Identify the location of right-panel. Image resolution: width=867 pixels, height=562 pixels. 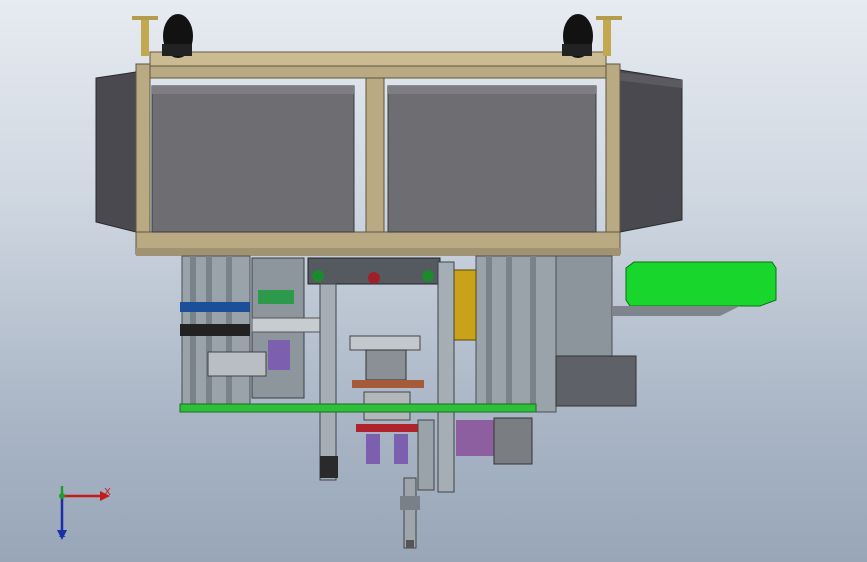
(492, 159).